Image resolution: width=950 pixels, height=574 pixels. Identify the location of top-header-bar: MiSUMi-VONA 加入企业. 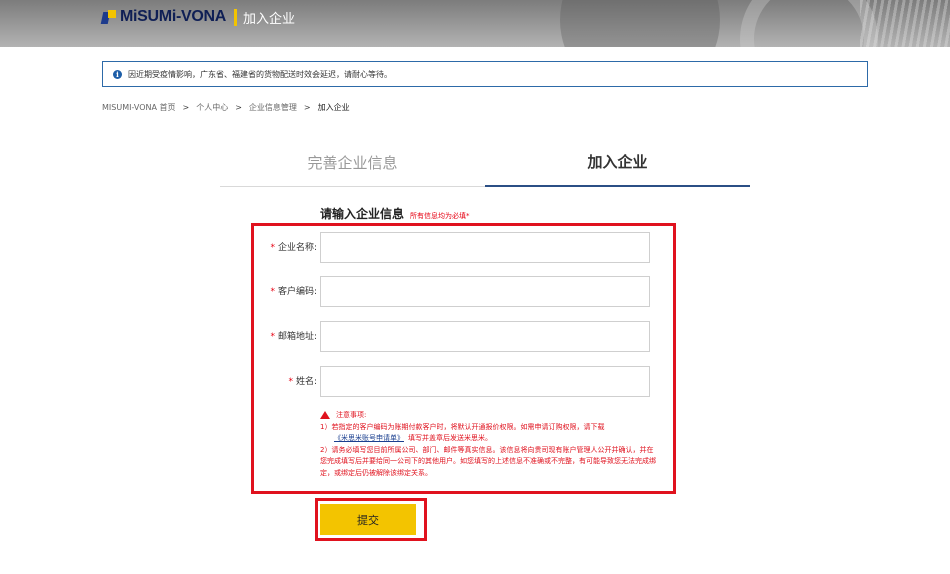
(475, 23).